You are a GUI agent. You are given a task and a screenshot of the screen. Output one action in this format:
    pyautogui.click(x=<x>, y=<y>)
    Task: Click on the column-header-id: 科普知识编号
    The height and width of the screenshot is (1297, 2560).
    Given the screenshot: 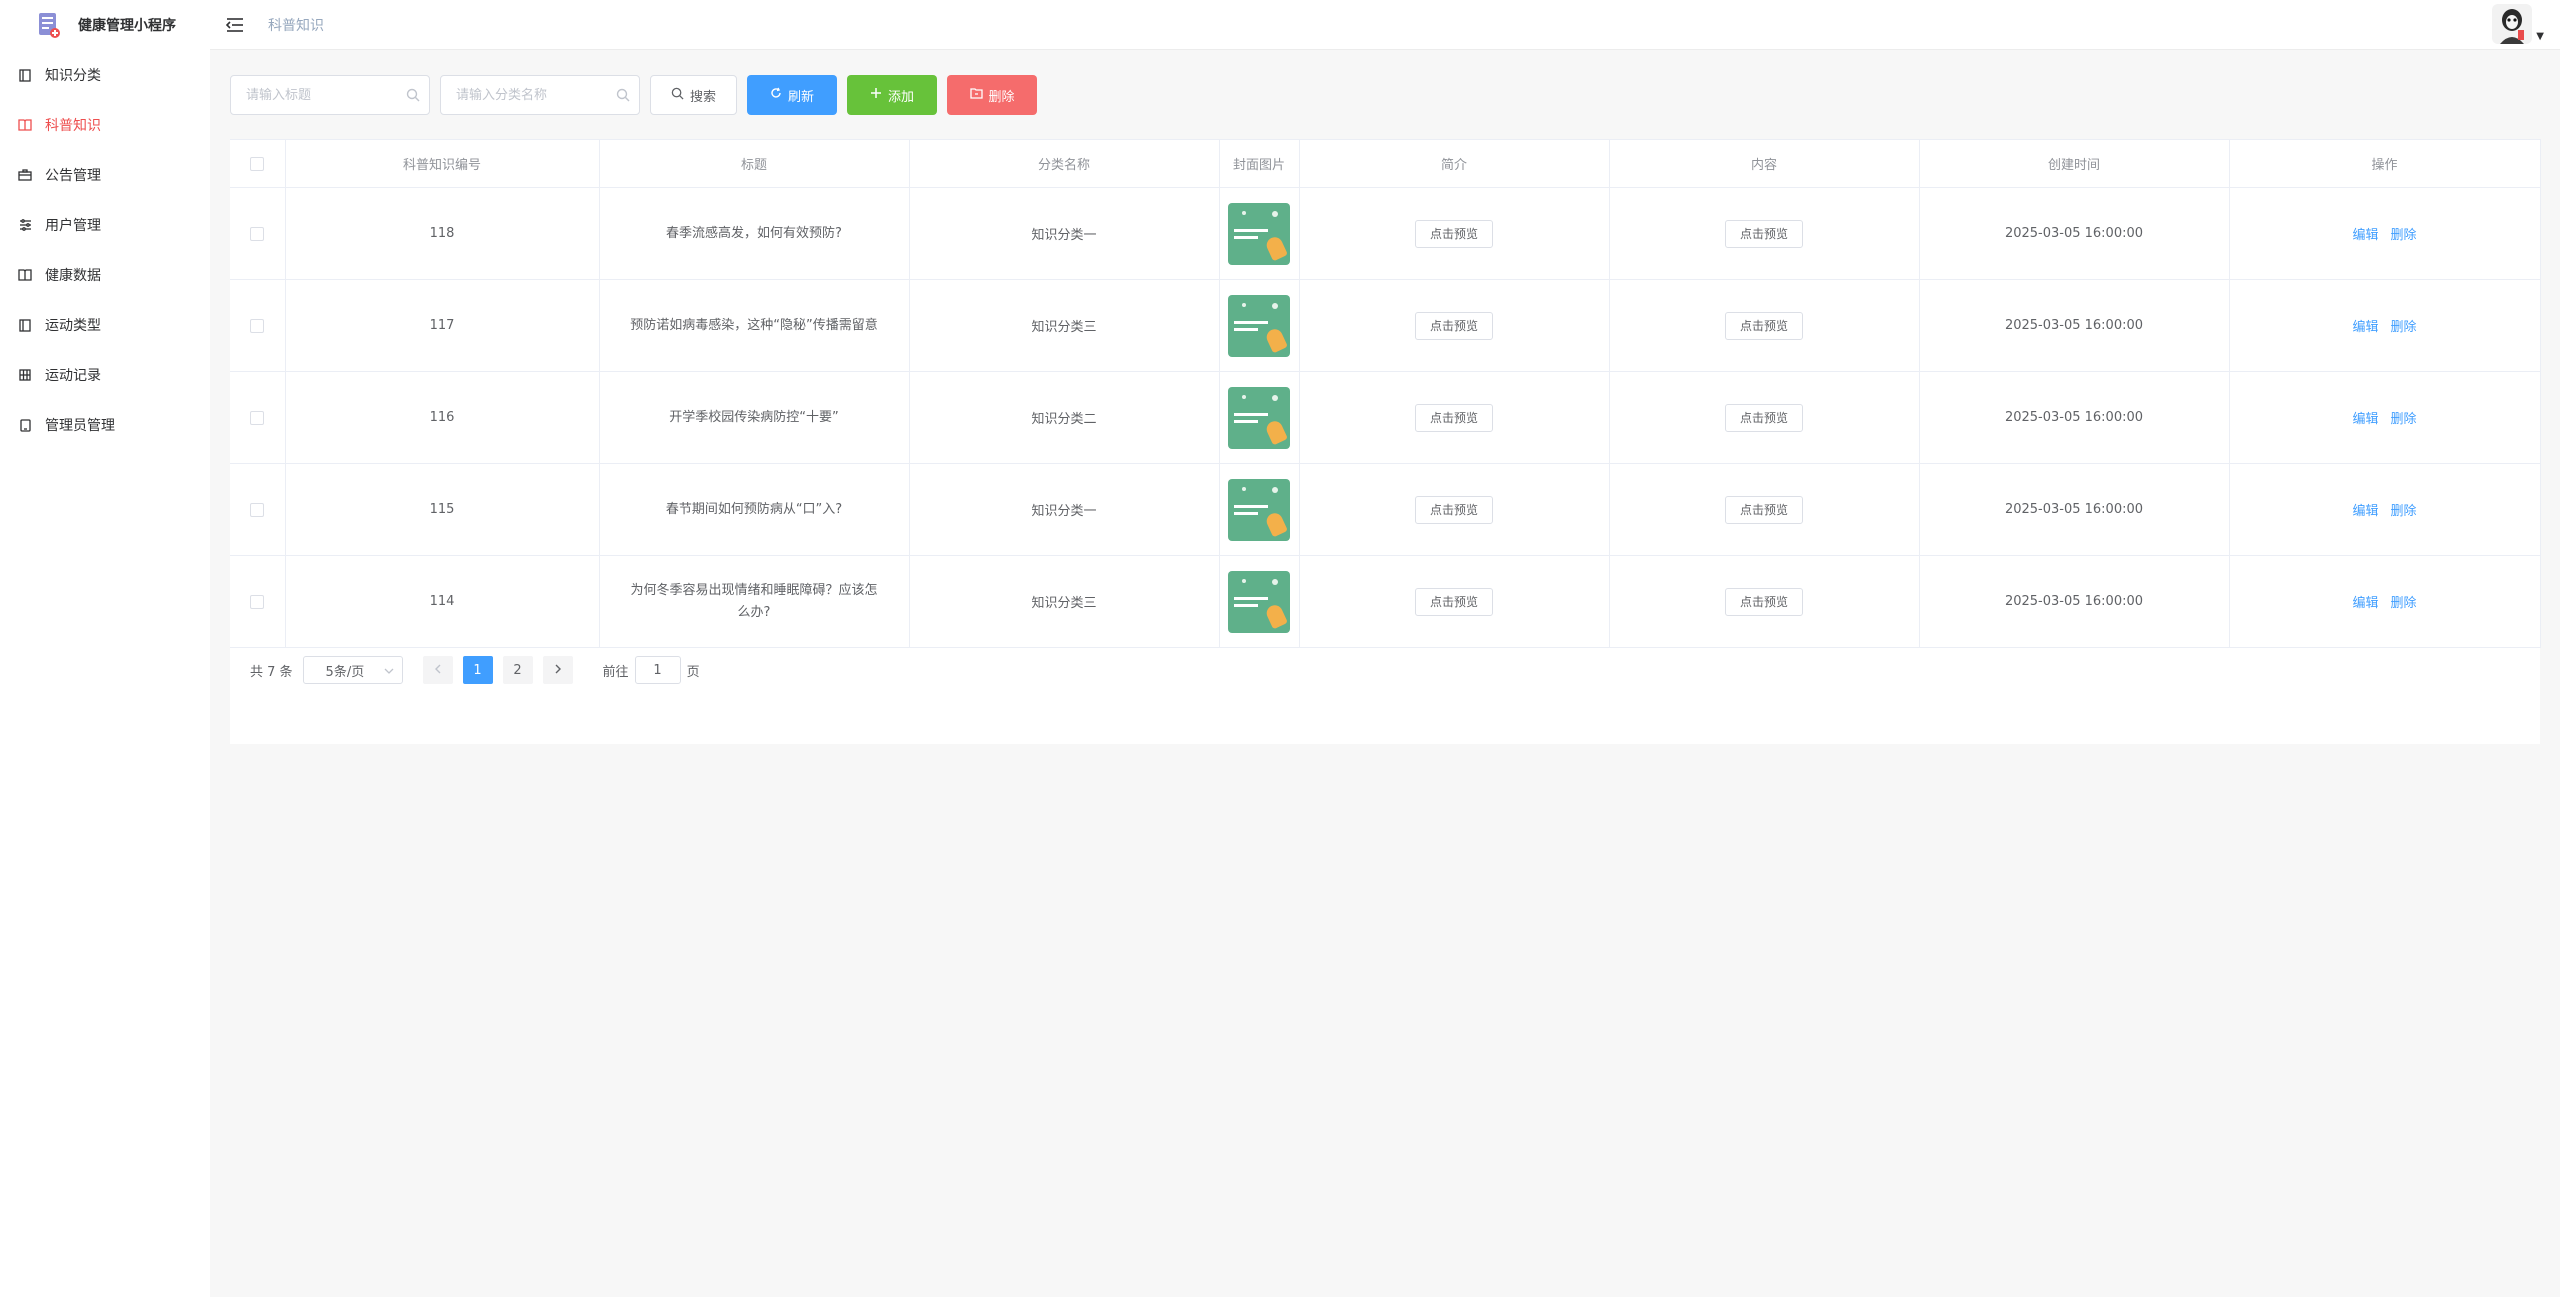 What is the action you would take?
    pyautogui.click(x=442, y=163)
    